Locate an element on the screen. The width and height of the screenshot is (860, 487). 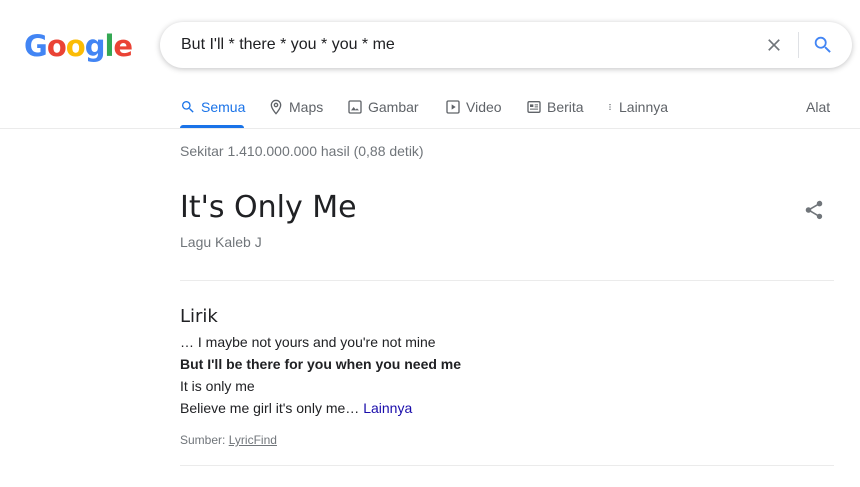
tab-gambar: Gambar is located at coordinates (383, 107).